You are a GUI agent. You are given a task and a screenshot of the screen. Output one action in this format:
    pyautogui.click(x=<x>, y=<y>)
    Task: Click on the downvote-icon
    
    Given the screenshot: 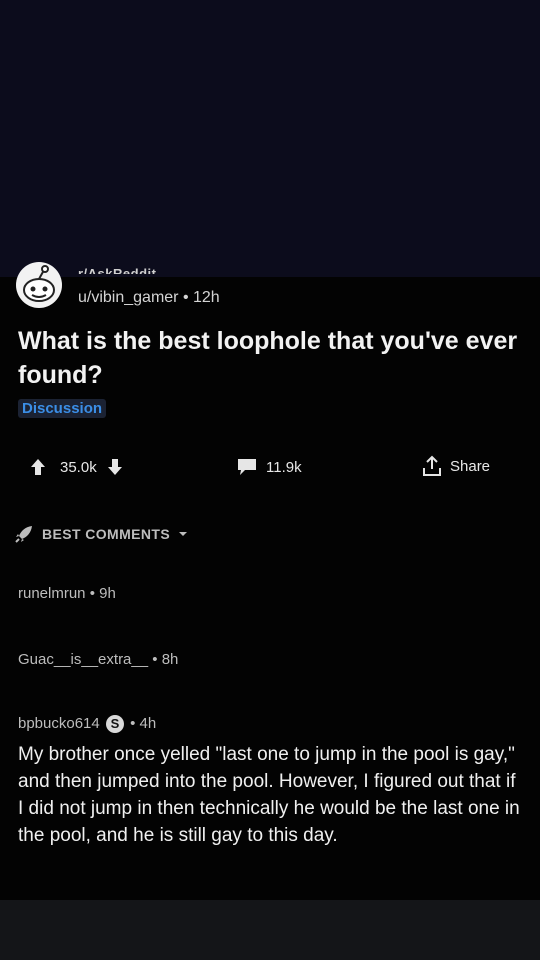 What is the action you would take?
    pyautogui.click(x=115, y=467)
    